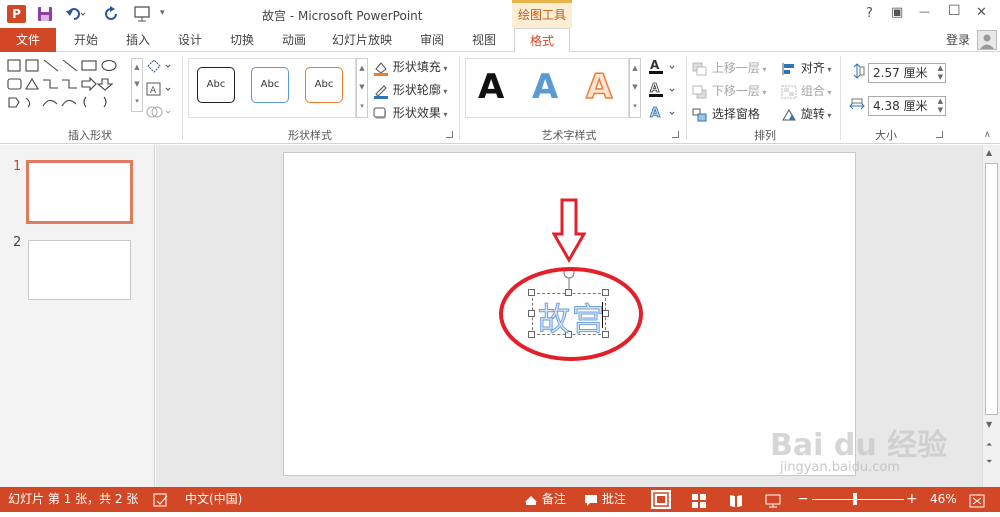 The width and height of the screenshot is (1000, 517). Describe the element at coordinates (410, 67) in the screenshot. I see `shape-fill-button: 形状填充 ▾` at that location.